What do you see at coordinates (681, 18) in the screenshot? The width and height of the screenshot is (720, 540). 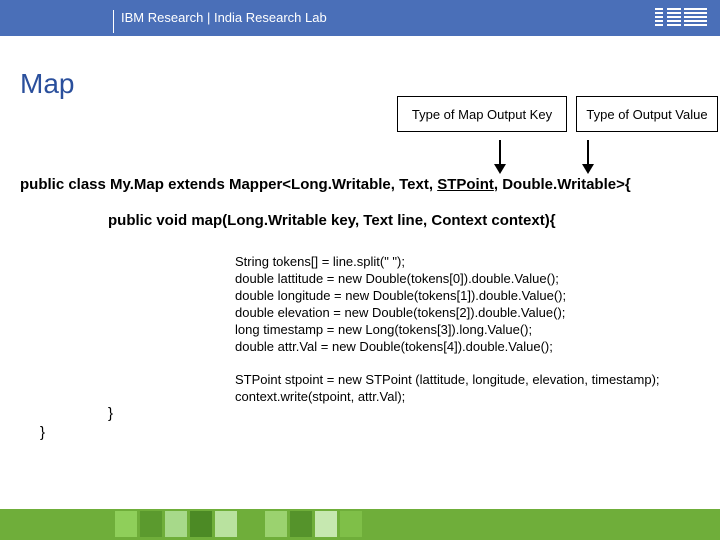 I see `ibm-logo` at bounding box center [681, 18].